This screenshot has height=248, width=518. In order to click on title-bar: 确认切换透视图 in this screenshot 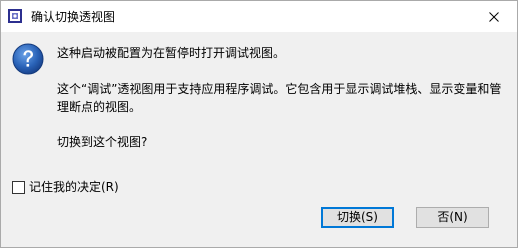, I will do `click(259, 16)`.